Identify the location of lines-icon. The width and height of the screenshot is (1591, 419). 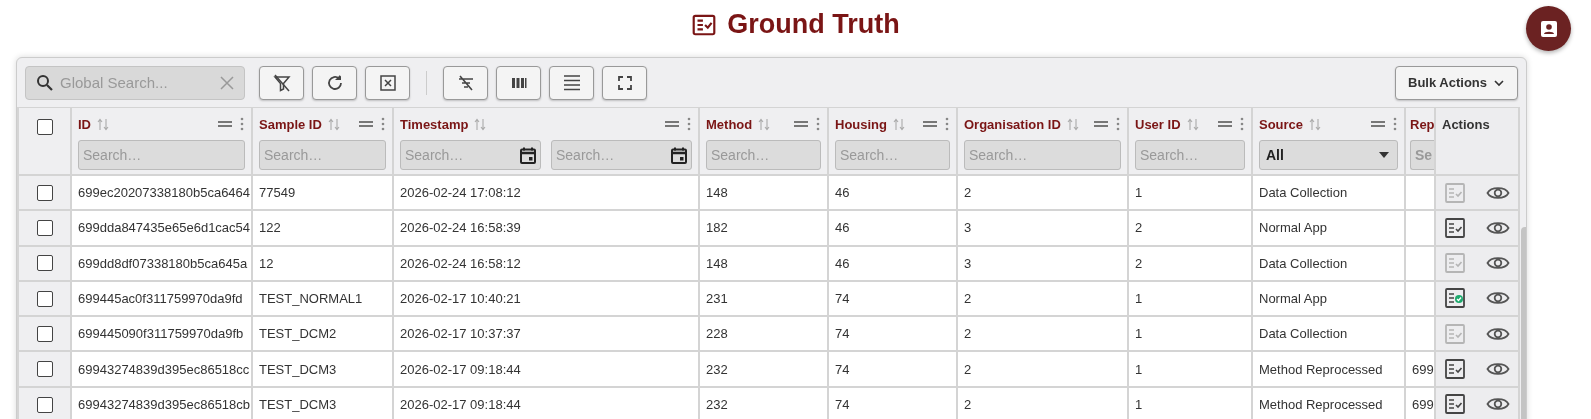
(571, 82).